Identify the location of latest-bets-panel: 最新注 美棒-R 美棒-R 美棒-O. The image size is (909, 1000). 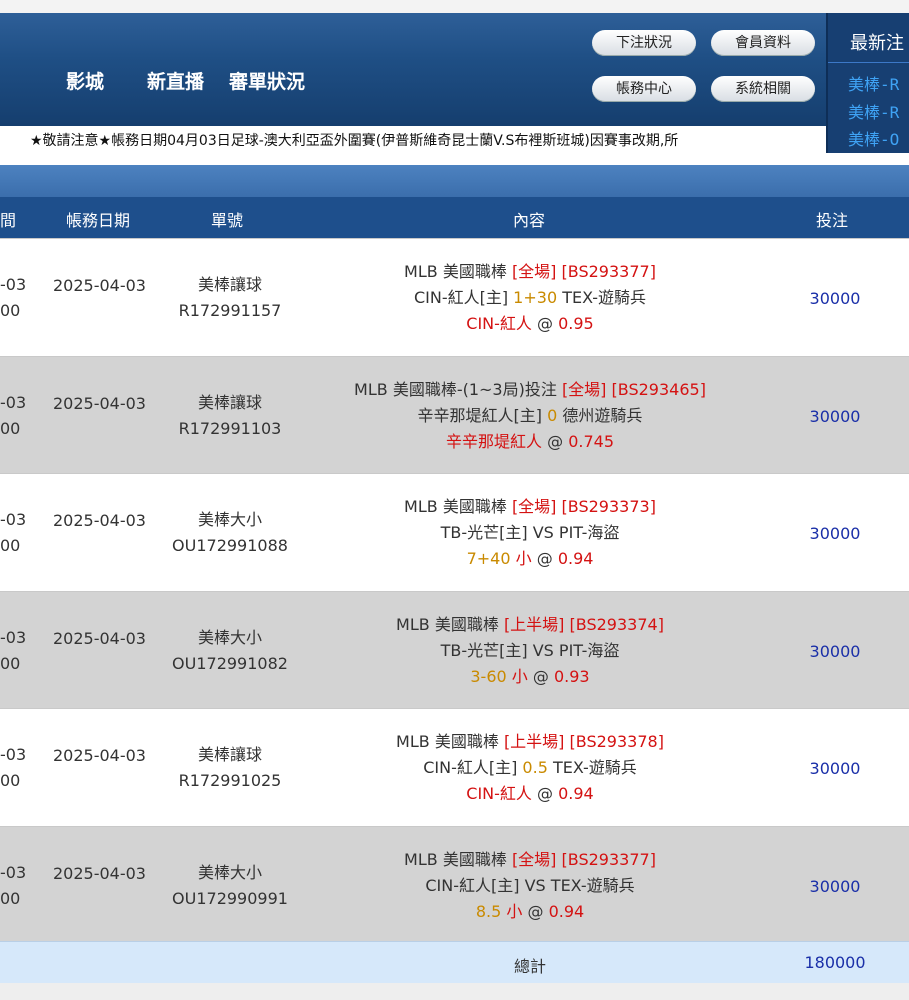
(867, 83).